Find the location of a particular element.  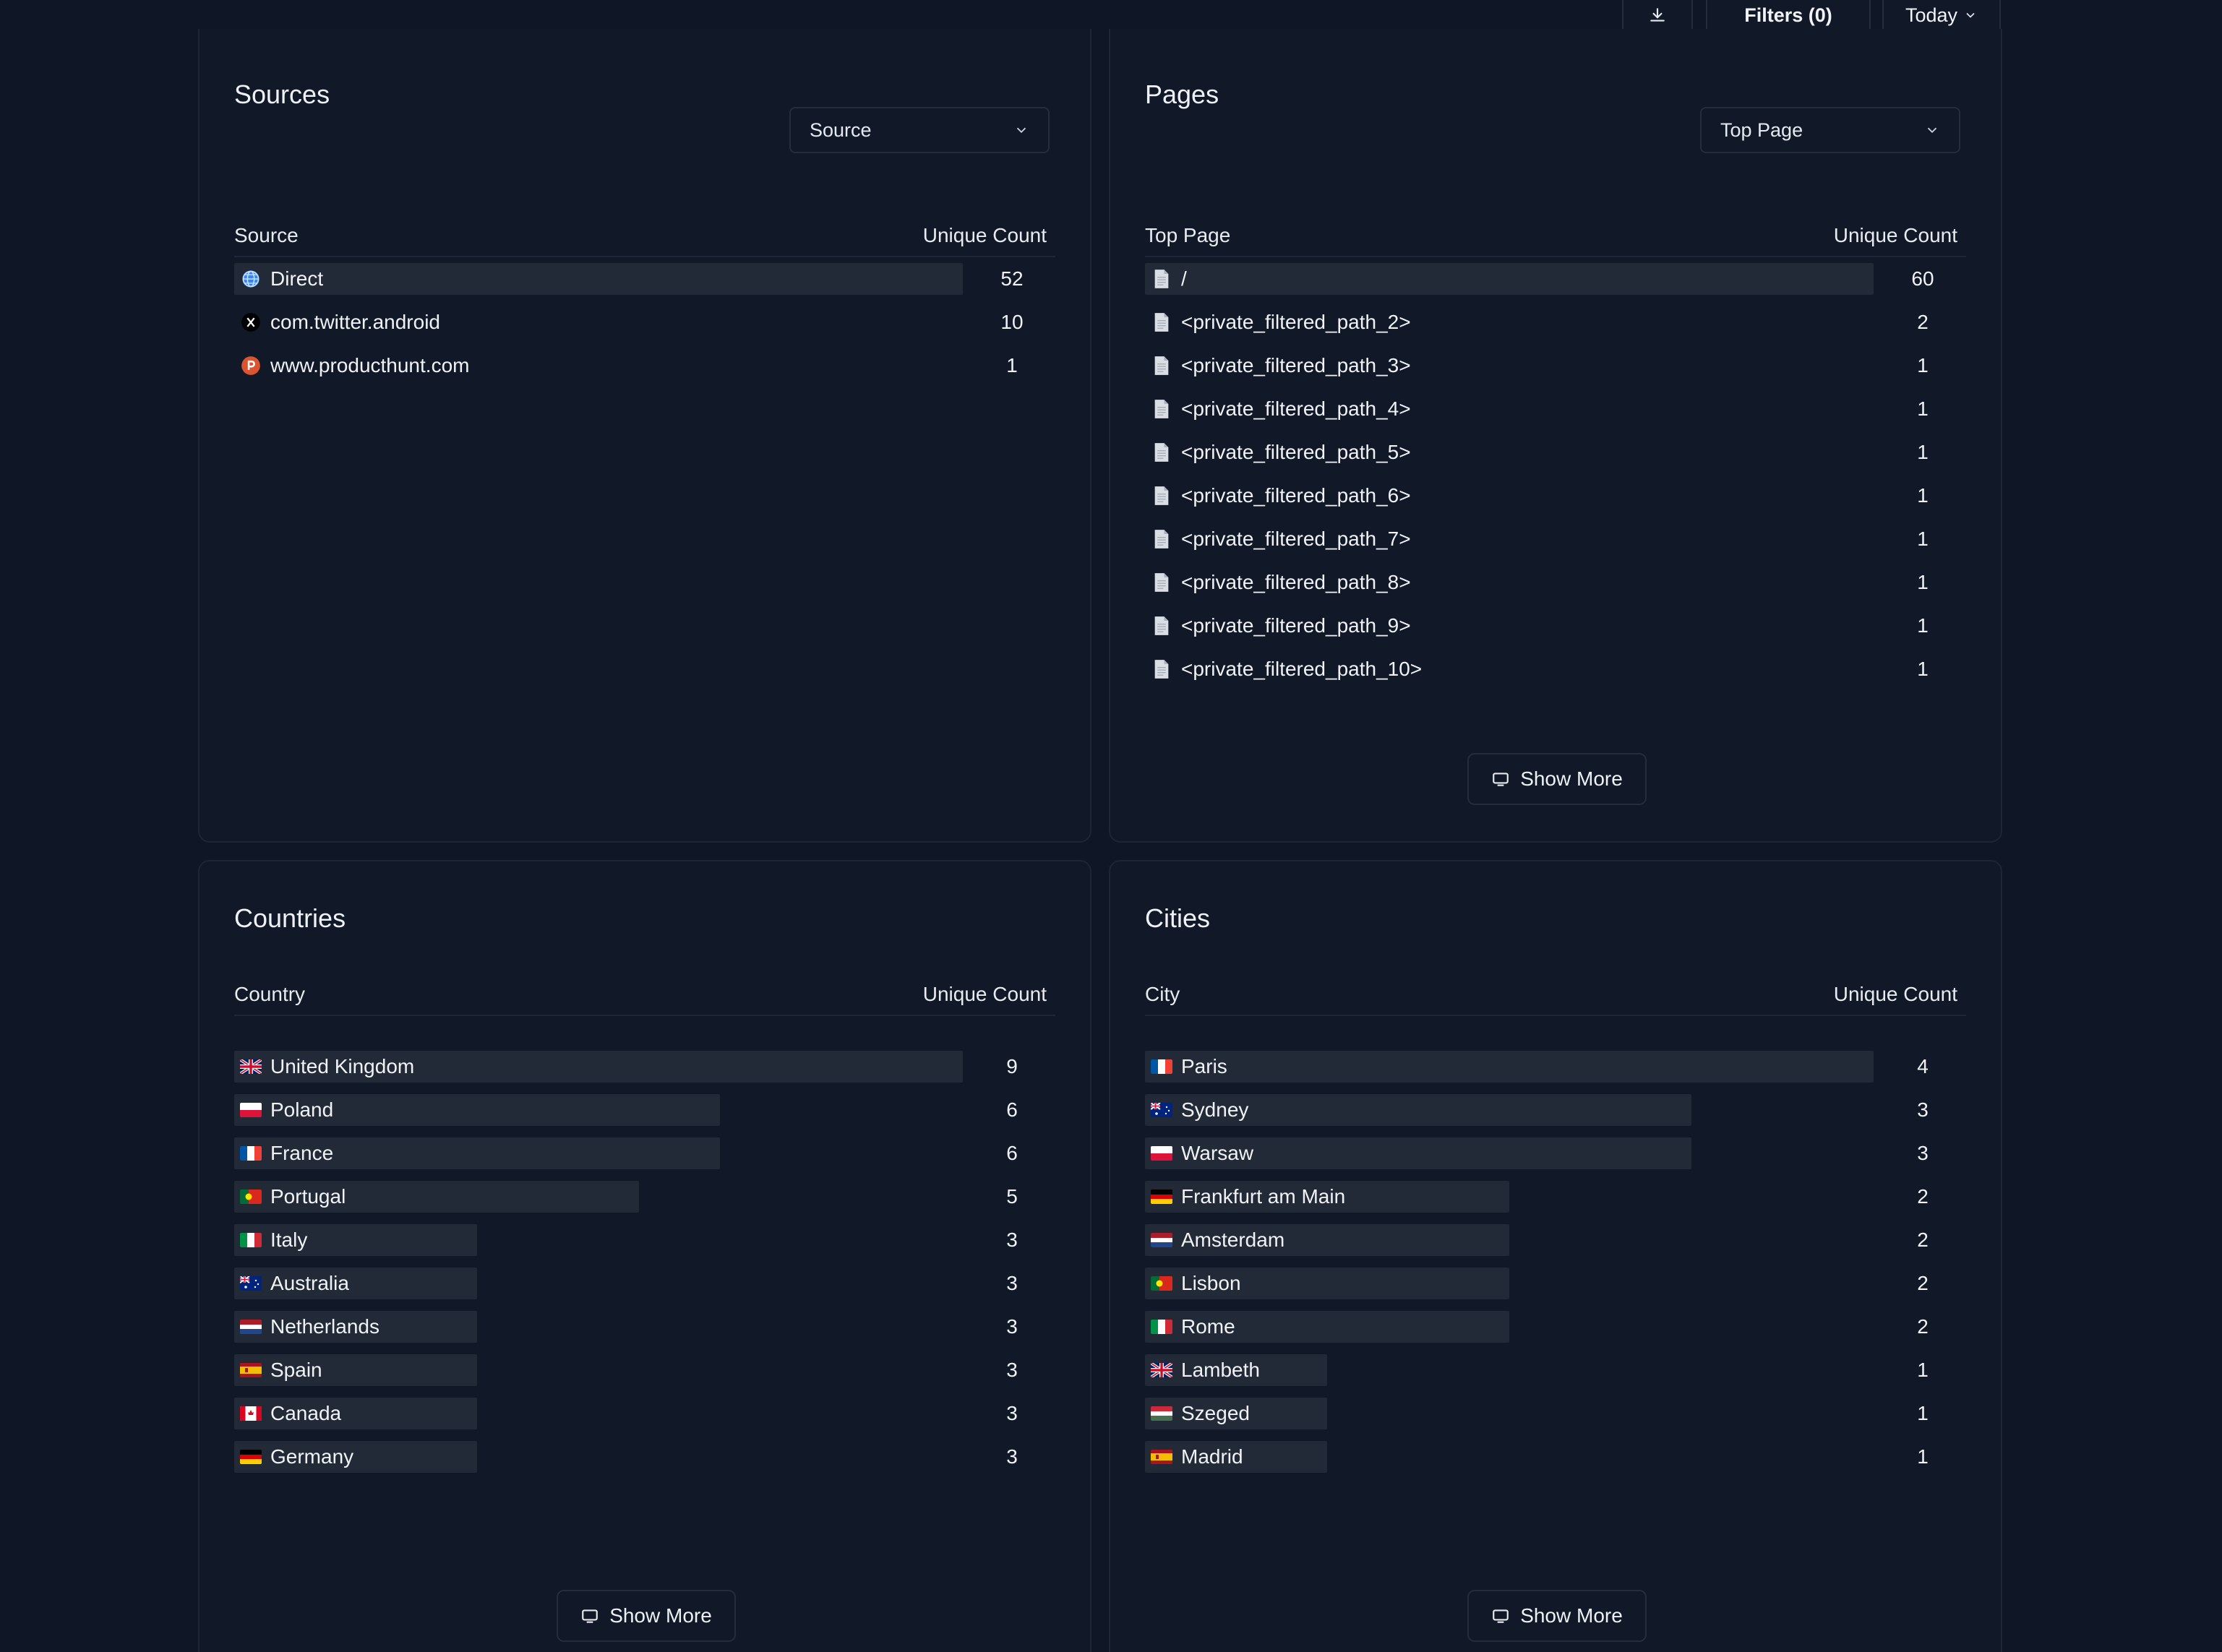

country-label: Spain is located at coordinates (296, 1370).